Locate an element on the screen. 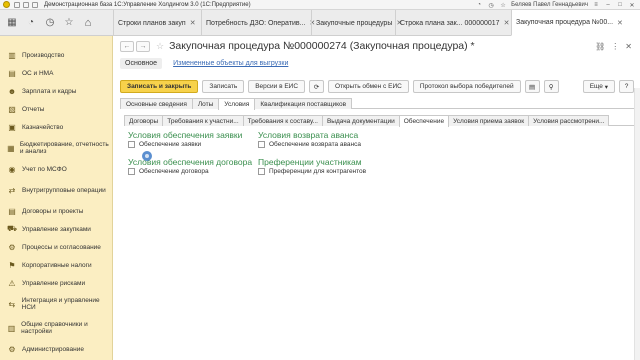 This screenshot has height=360, width=640. advance-return-checkbox-row: Обеспечение возврата аванса is located at coordinates (309, 144).